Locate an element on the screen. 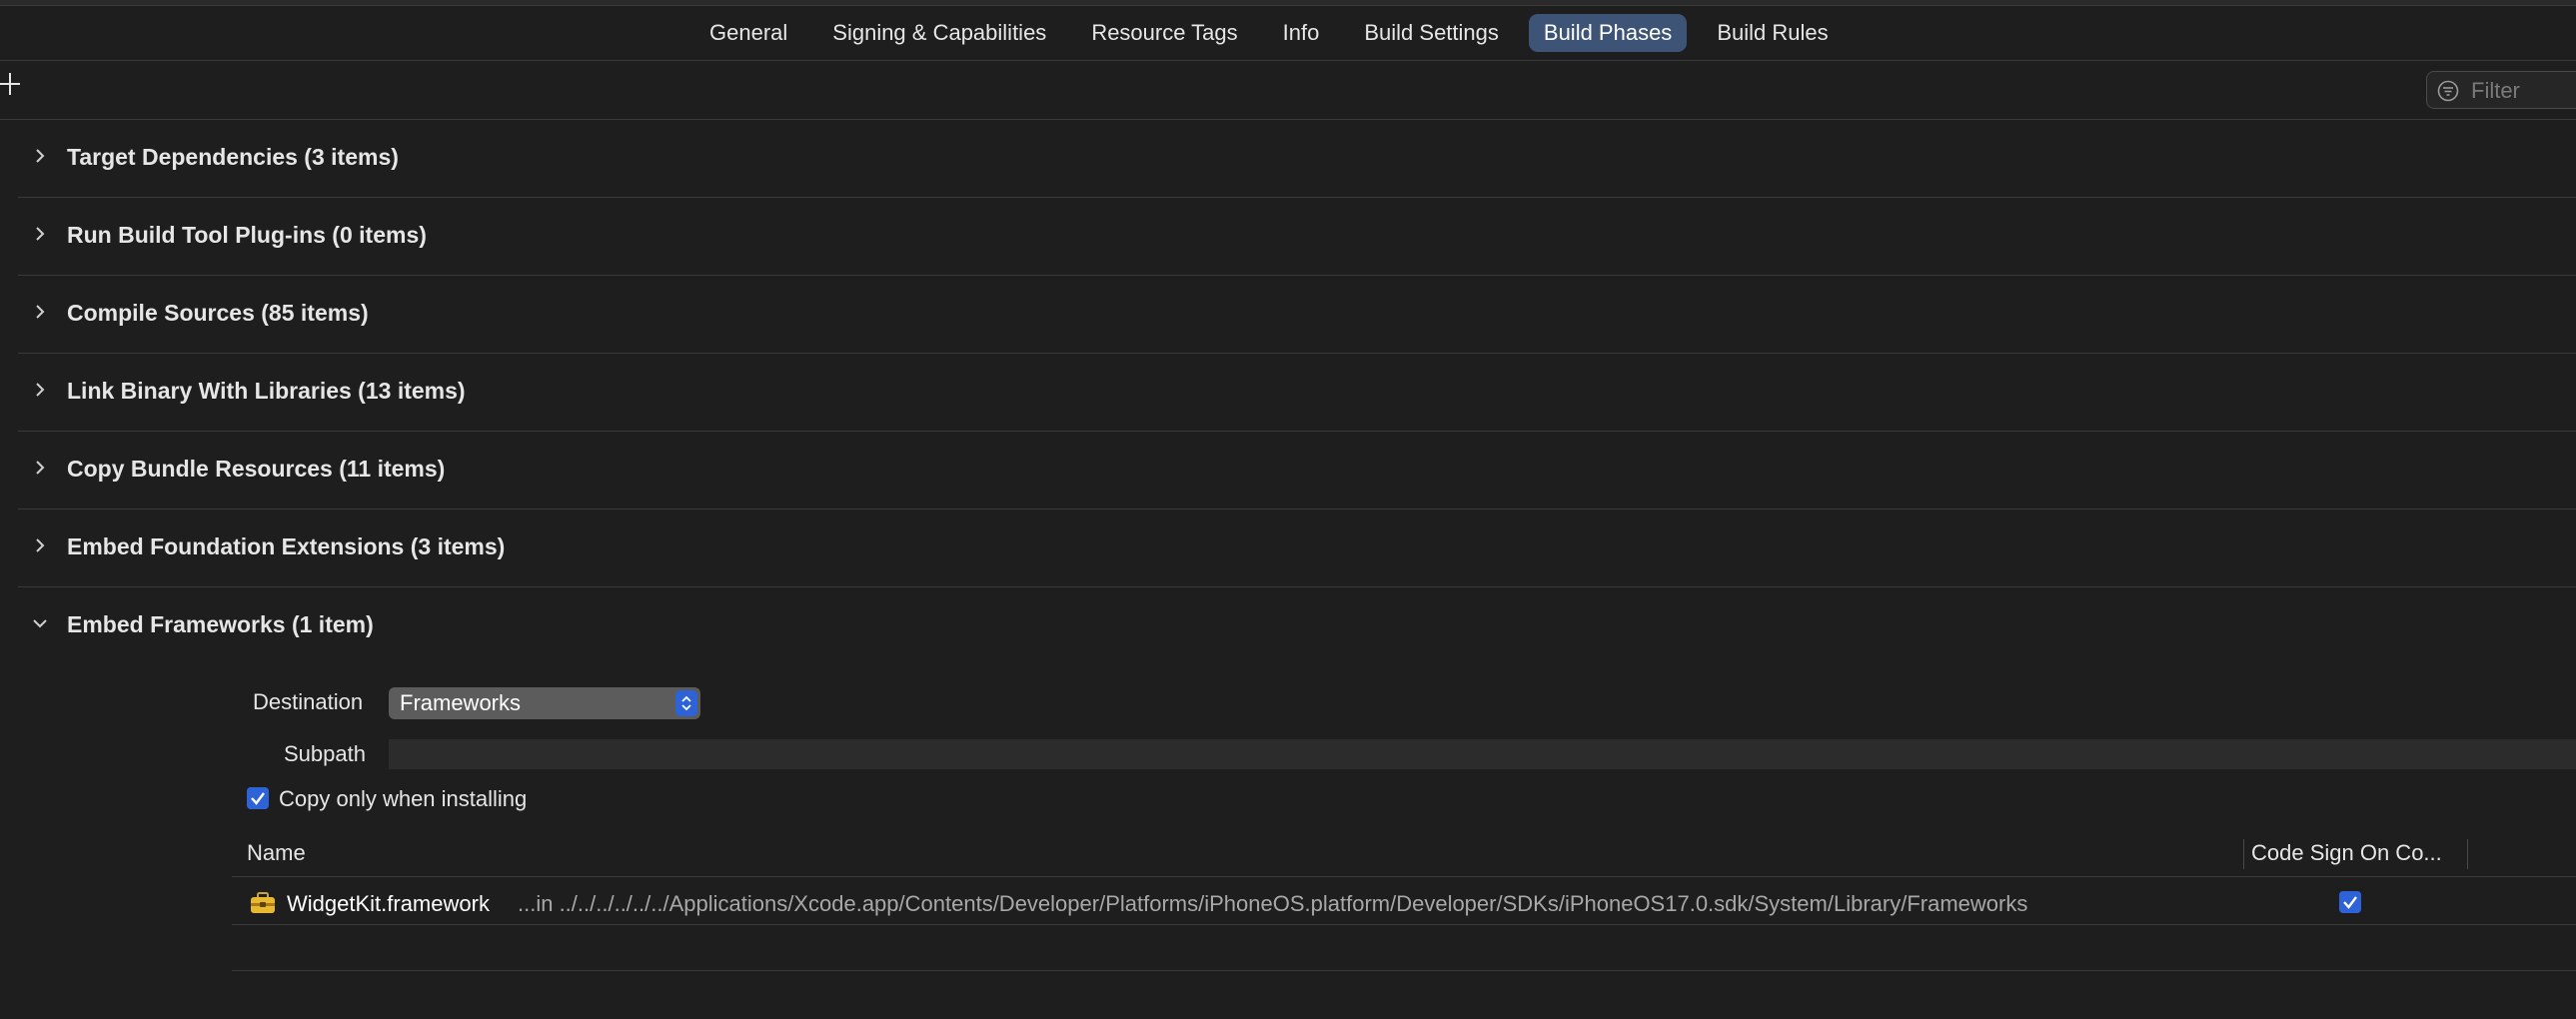  copy-only-checkbox is located at coordinates (258, 798).